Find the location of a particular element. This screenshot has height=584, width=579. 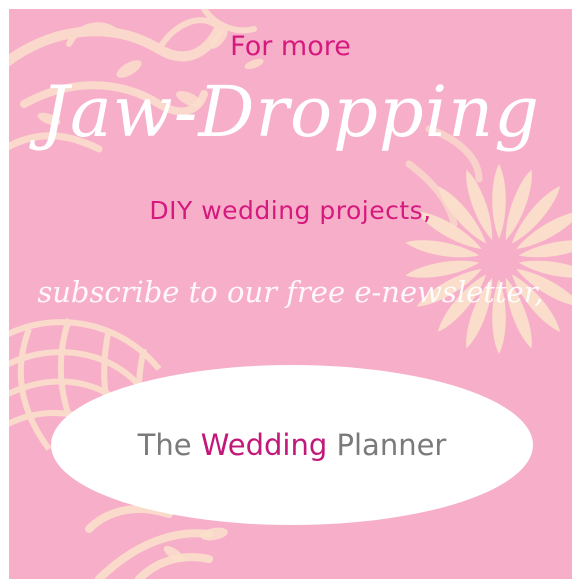

brand-word-planner: Planner is located at coordinates (391, 445).